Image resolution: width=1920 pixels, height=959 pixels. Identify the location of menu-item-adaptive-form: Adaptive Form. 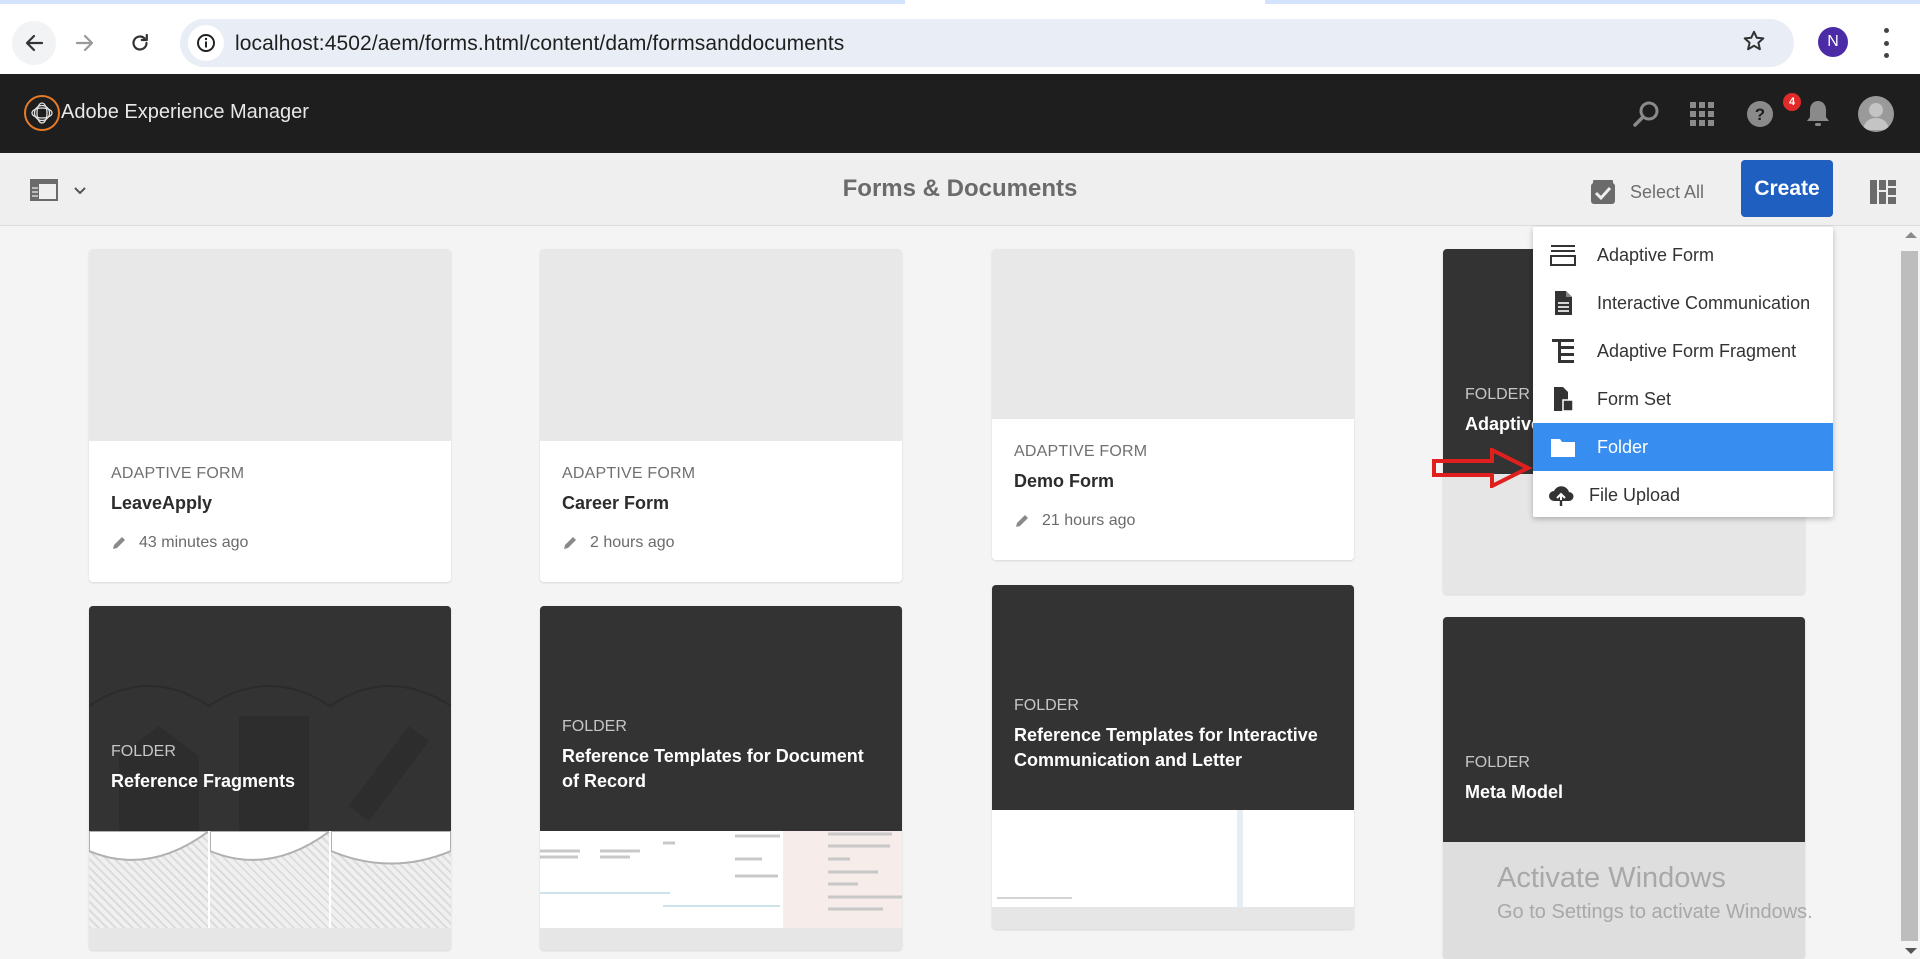
(1683, 255).